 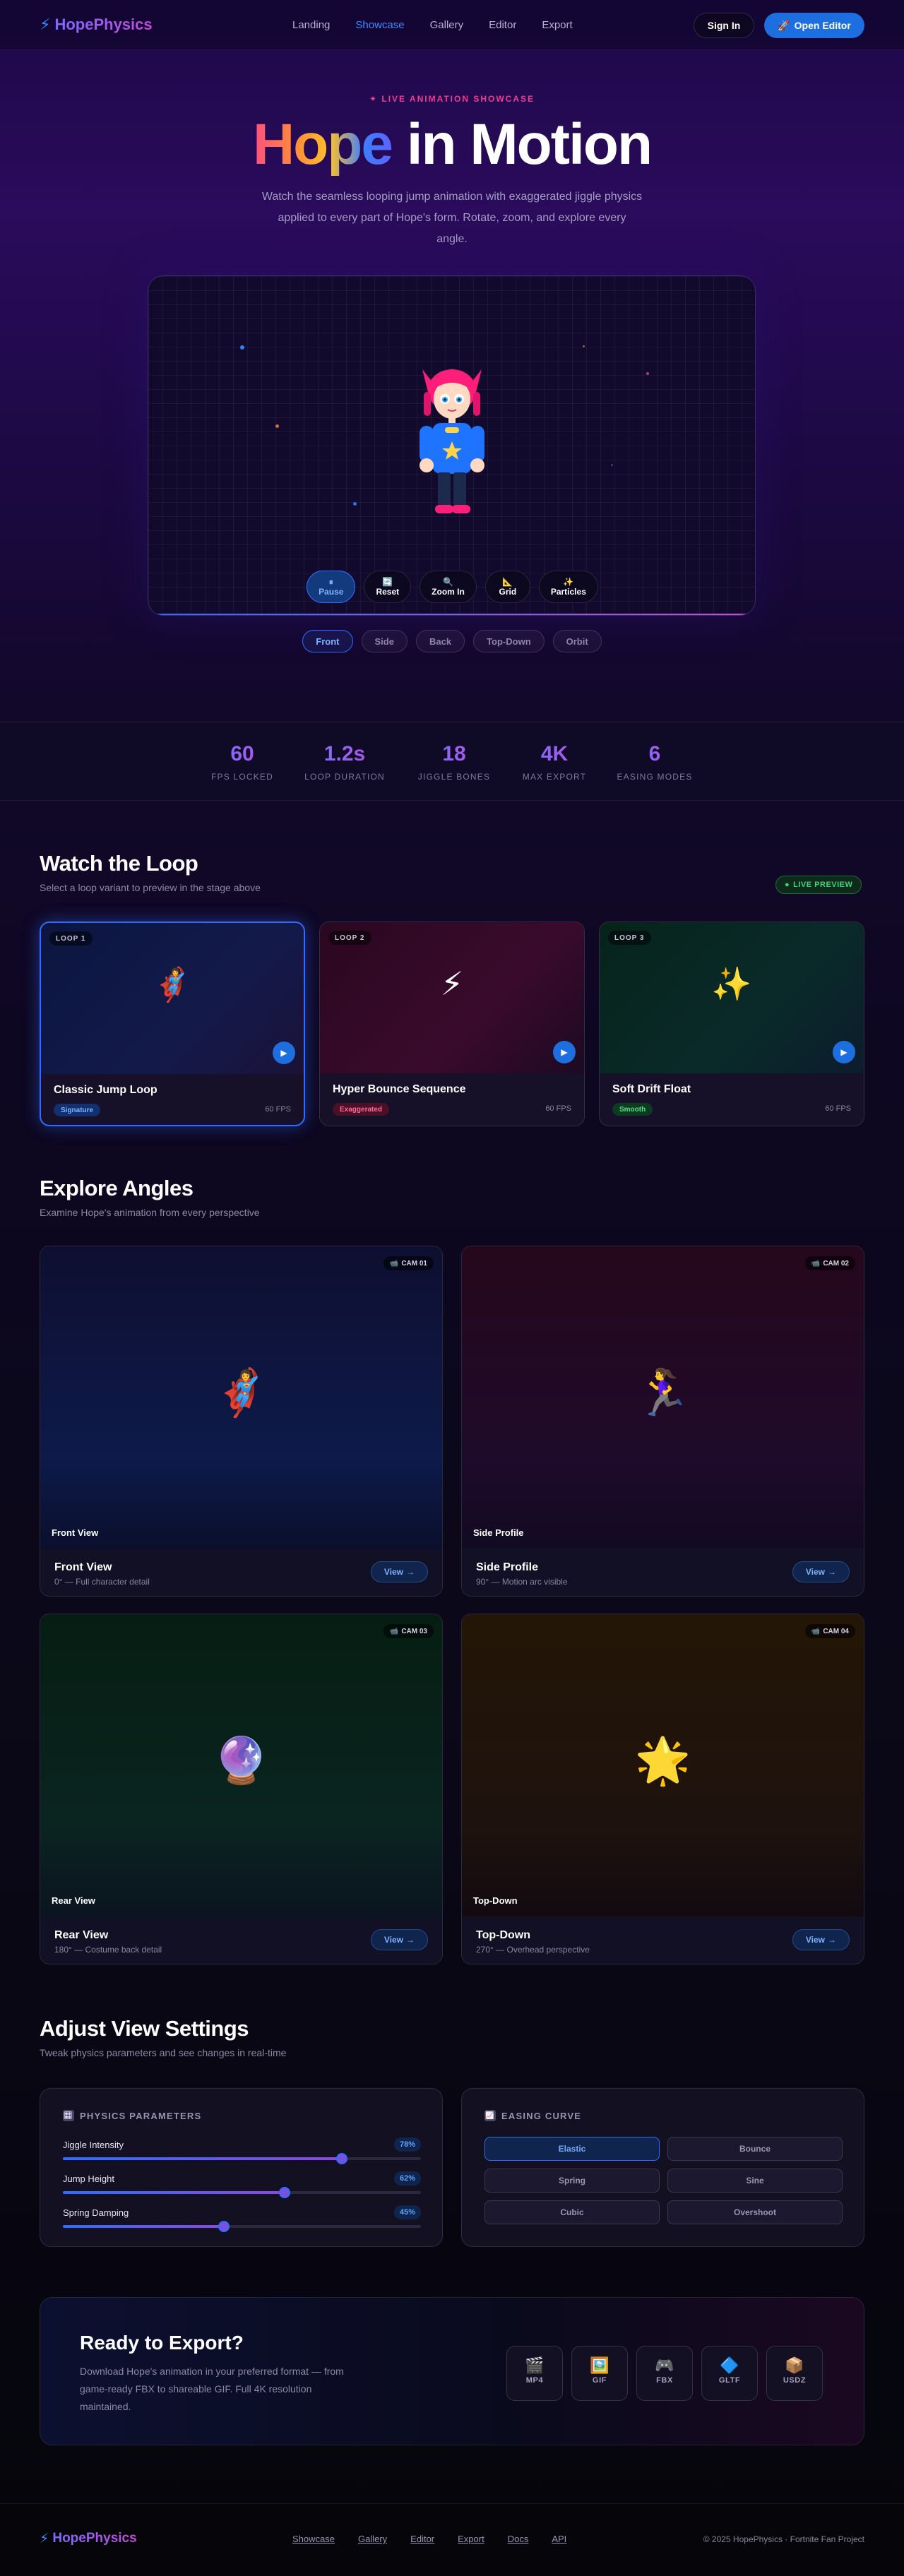 I want to click on format-usdz: 📦 USDZ, so click(x=794, y=2373).